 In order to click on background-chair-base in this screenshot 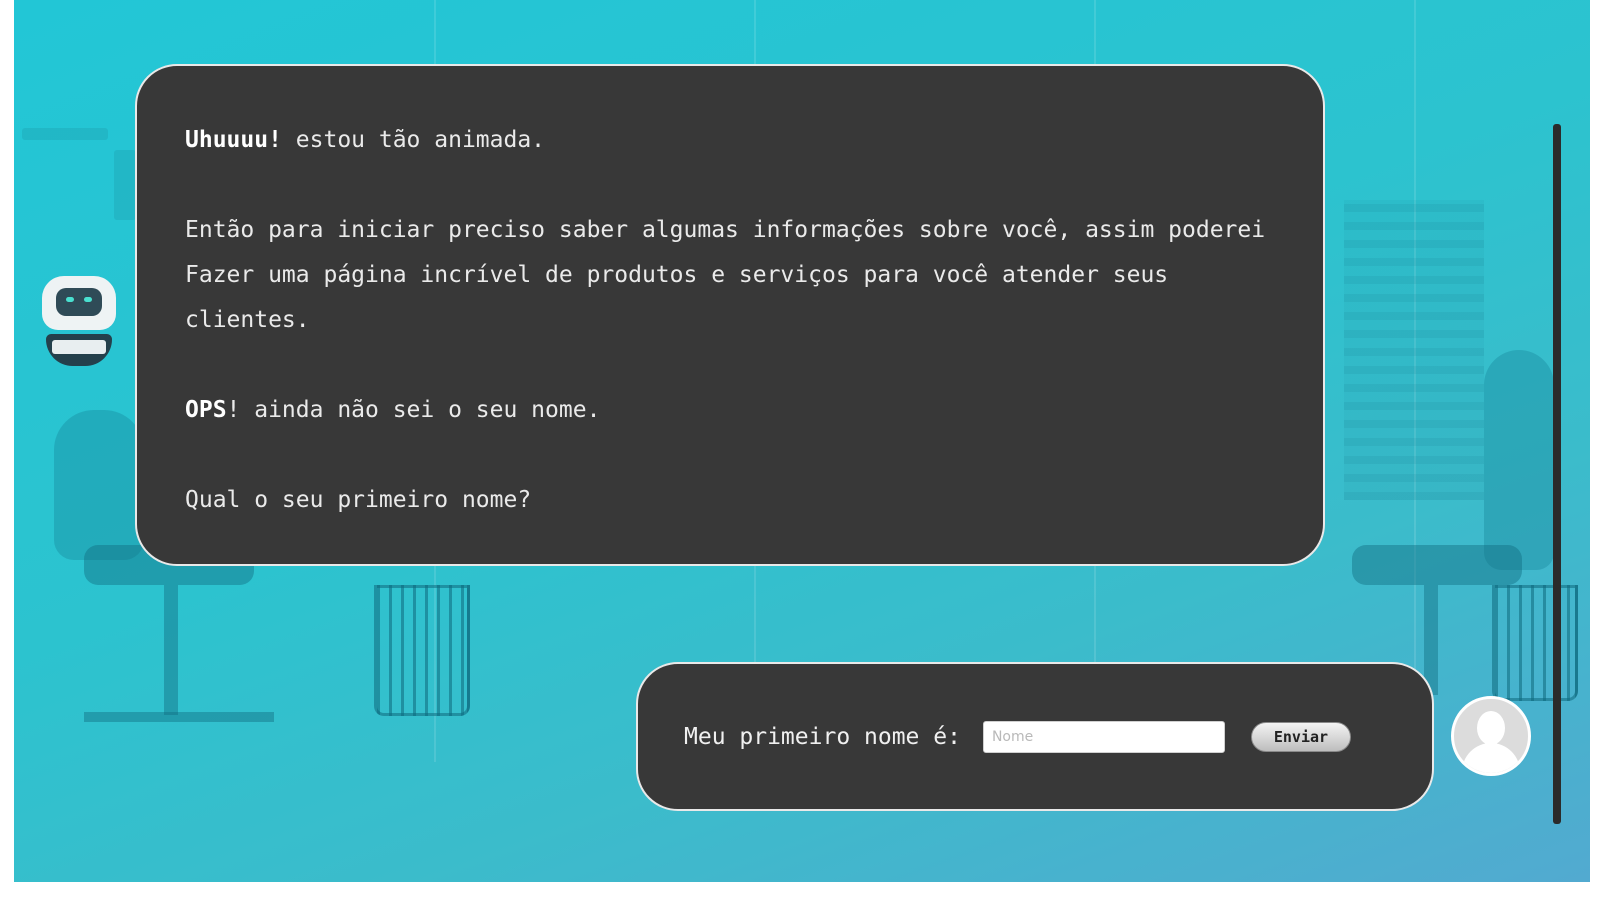, I will do `click(179, 717)`.